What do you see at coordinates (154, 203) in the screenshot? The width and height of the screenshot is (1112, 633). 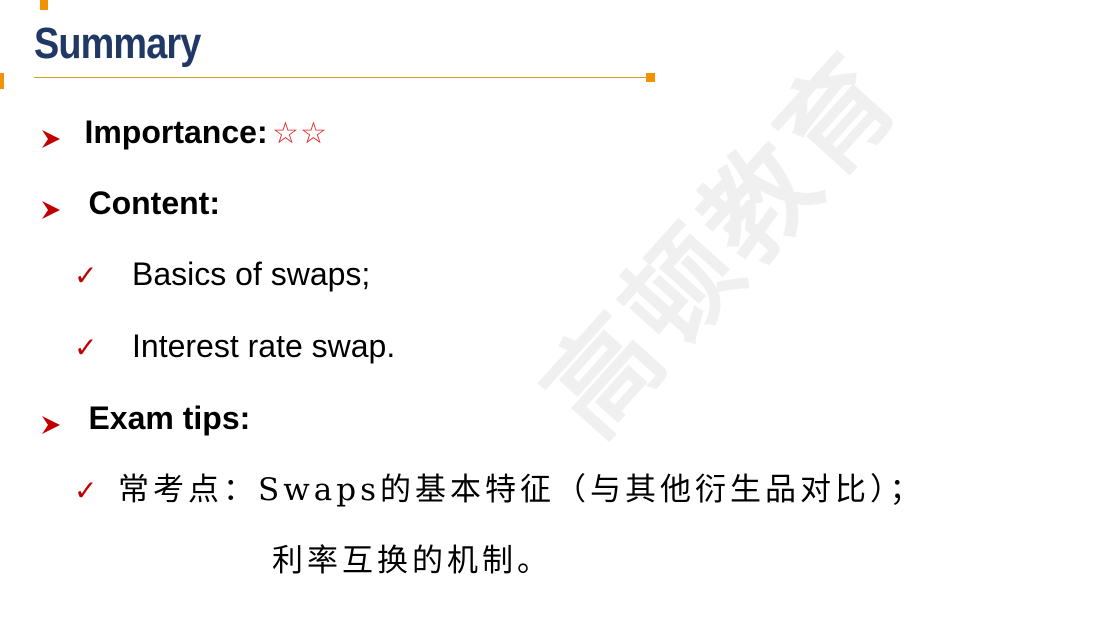 I see `content-label: Content:` at bounding box center [154, 203].